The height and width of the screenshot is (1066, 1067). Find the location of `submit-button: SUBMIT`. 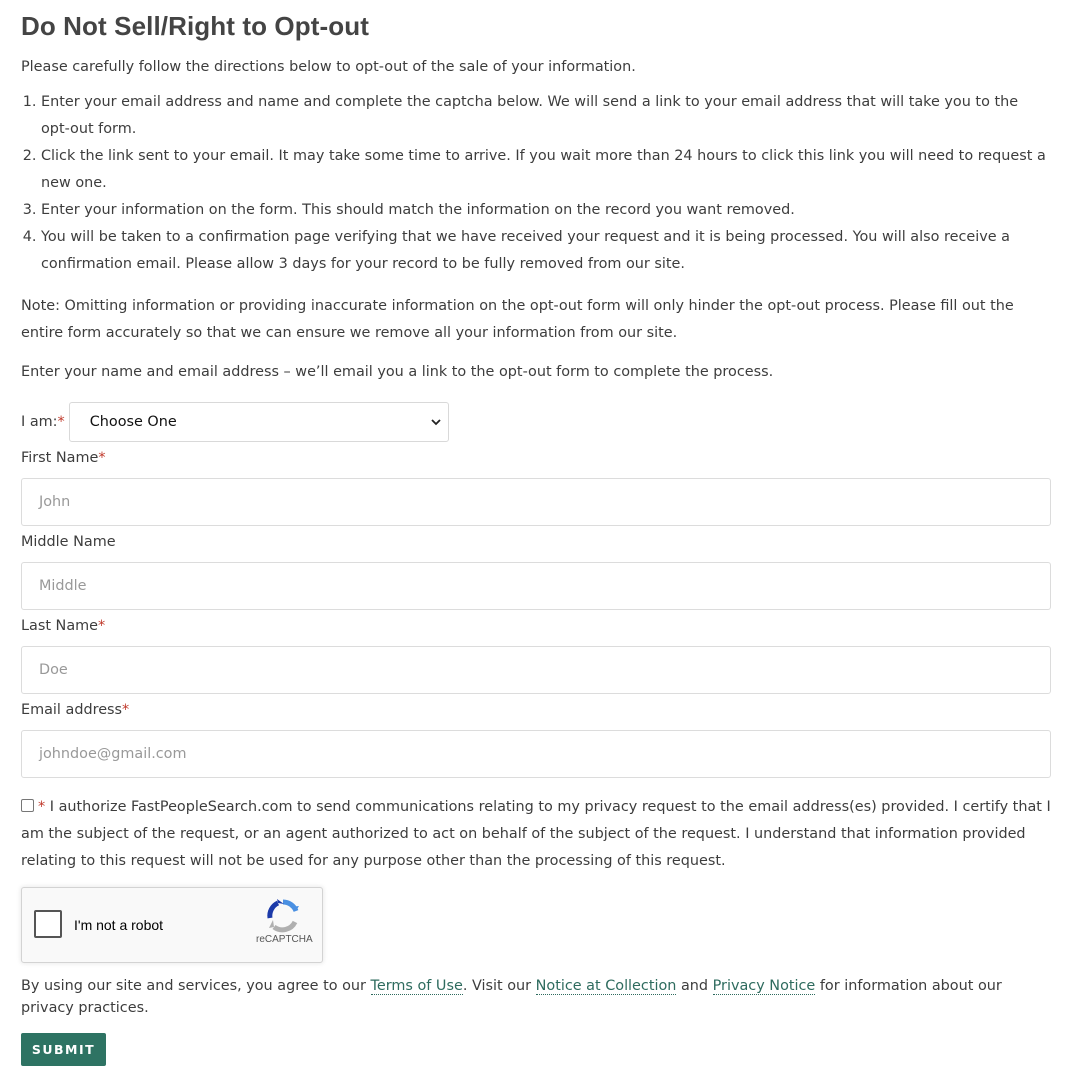

submit-button: SUBMIT is located at coordinates (63, 1049).